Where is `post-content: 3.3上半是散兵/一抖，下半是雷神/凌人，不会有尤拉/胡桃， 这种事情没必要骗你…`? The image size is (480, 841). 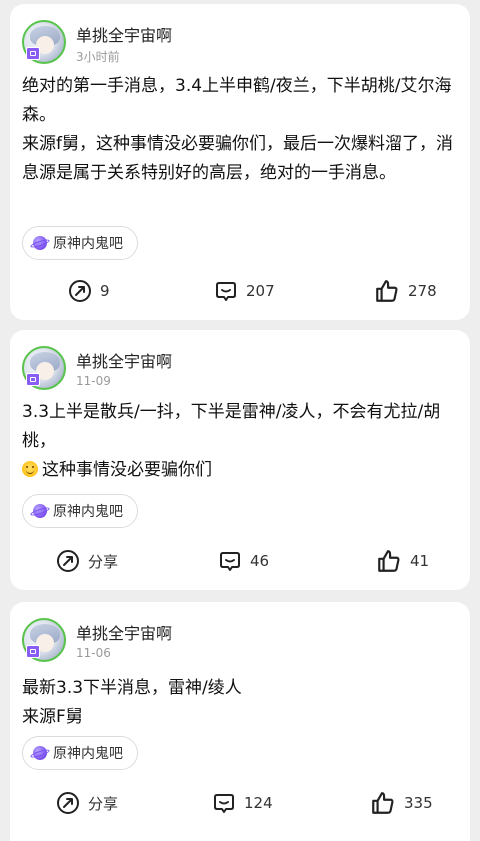
post-content: 3.3上半是散兵/一抖，下半是雷神/凌人，不会有尤拉/胡桃， 这种事情没必要骗你… is located at coordinates (239, 441).